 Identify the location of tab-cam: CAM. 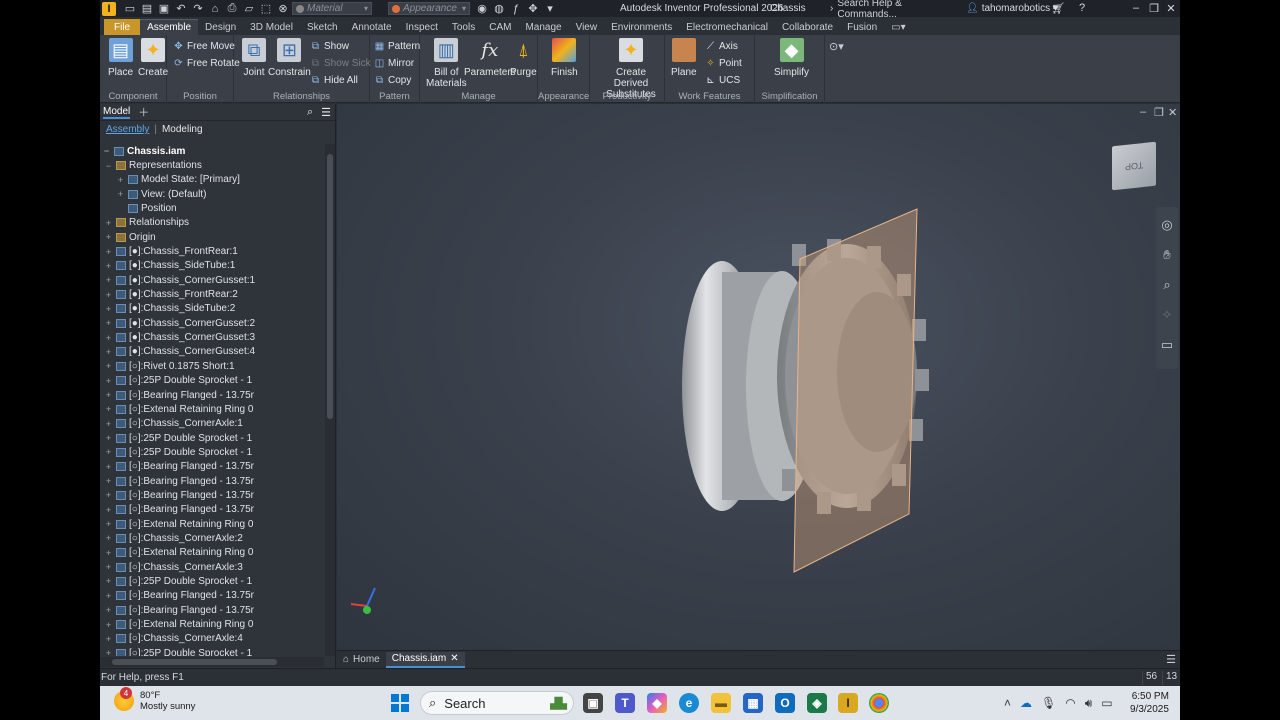
(500, 27).